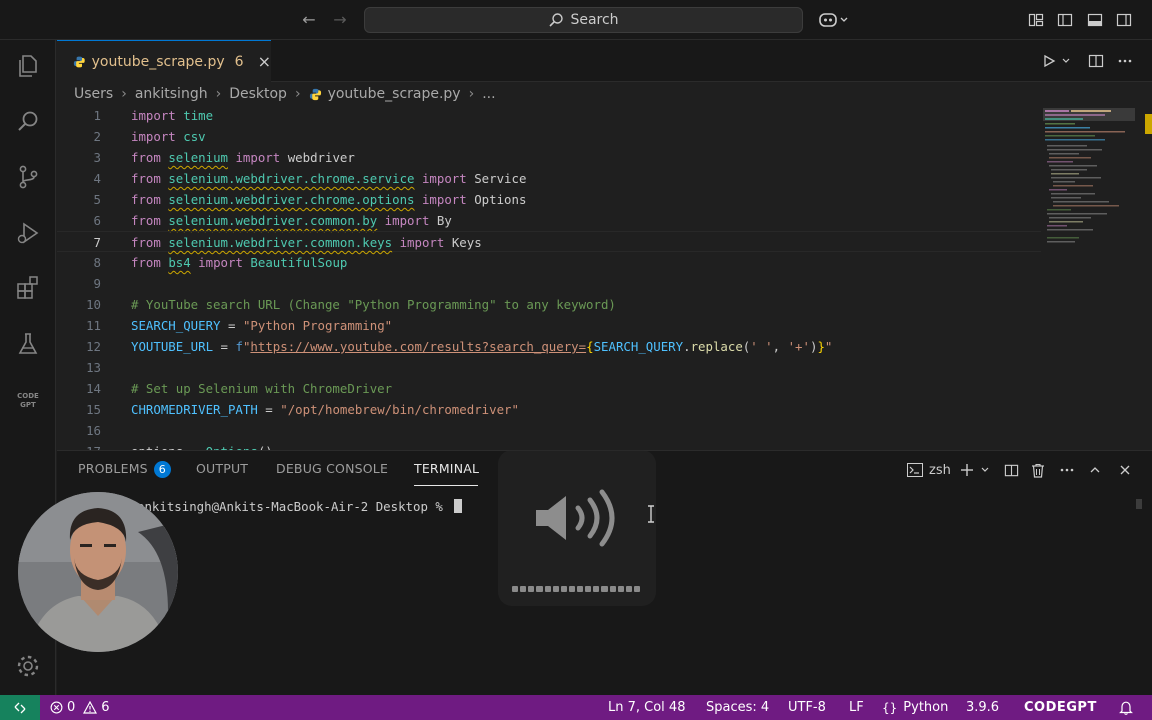 The height and width of the screenshot is (720, 1152). Describe the element at coordinates (556, 20) in the screenshot. I see `search-icon` at that location.